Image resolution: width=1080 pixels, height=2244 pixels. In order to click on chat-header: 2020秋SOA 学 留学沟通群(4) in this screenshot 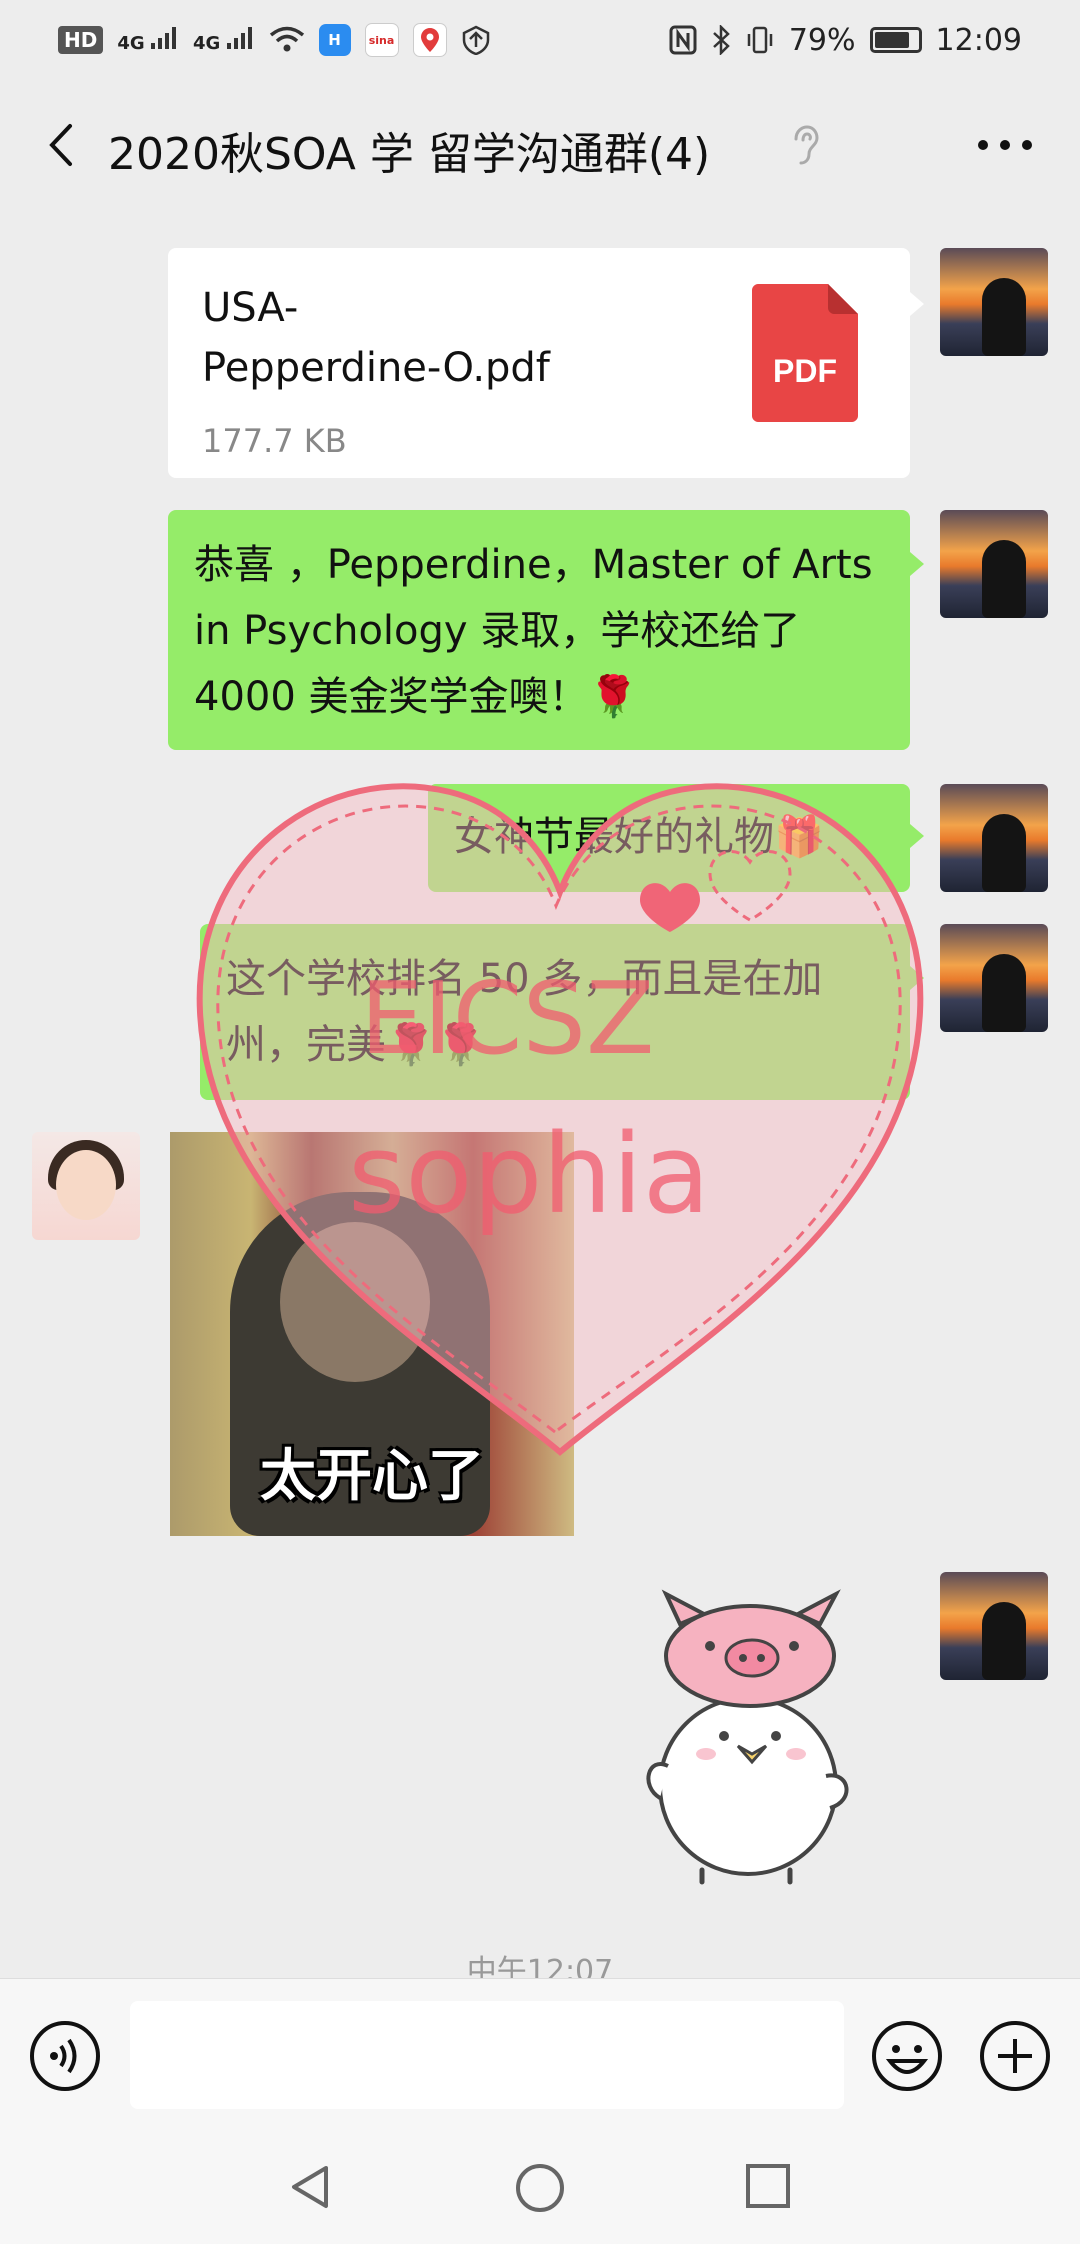, I will do `click(540, 145)`.